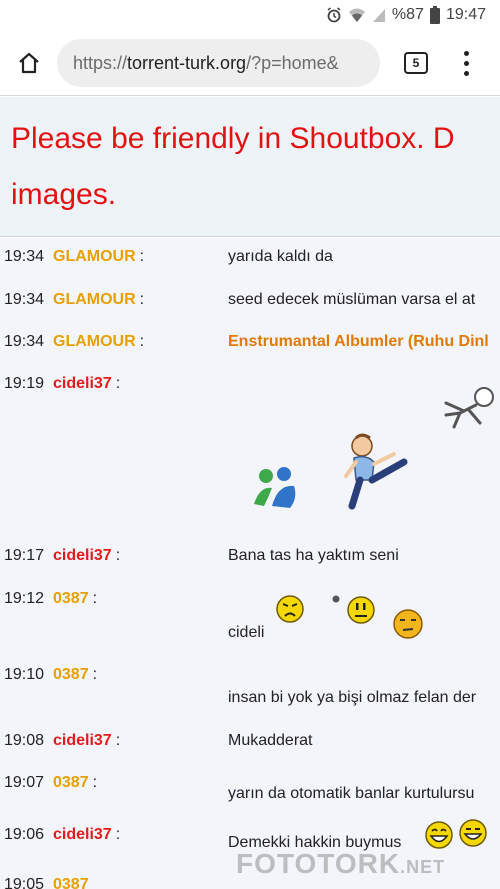 Image resolution: width=500 pixels, height=889 pixels. Describe the element at coordinates (358, 342) in the screenshot. I see `shout-message-link: Enstrumantal Albumler (Ruhu Dinl` at that location.